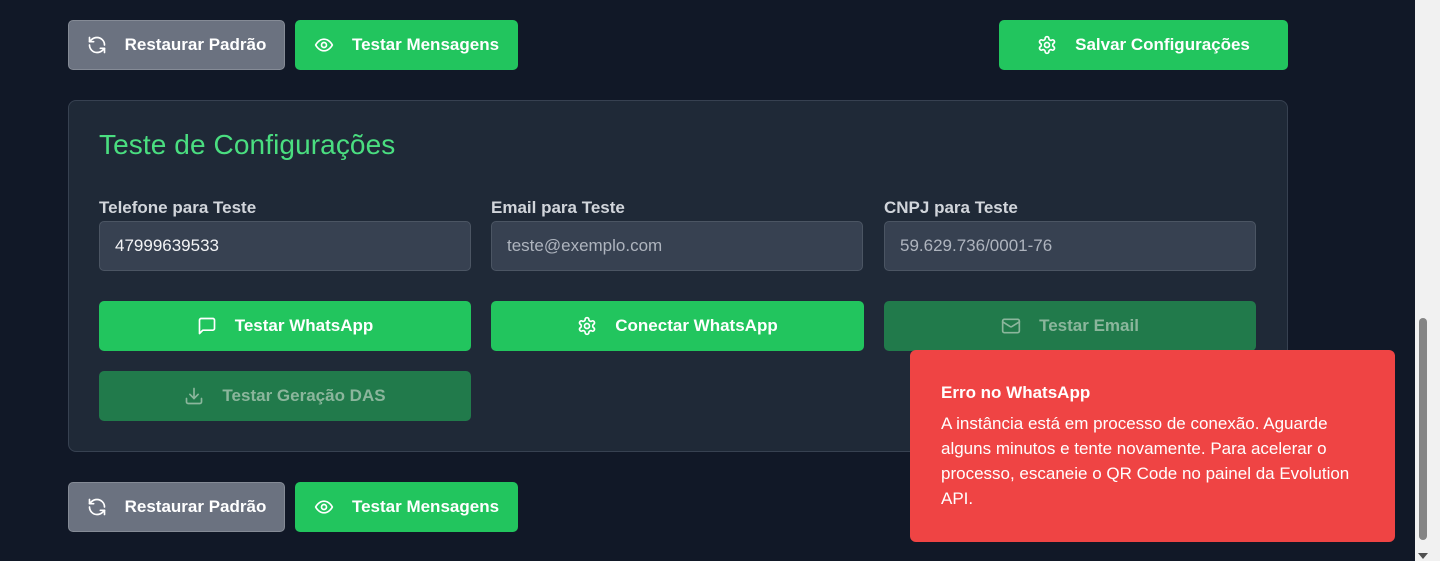 Image resolution: width=1440 pixels, height=561 pixels. I want to click on restore-default-button-bottom: Restaurar Padrão, so click(176, 507).